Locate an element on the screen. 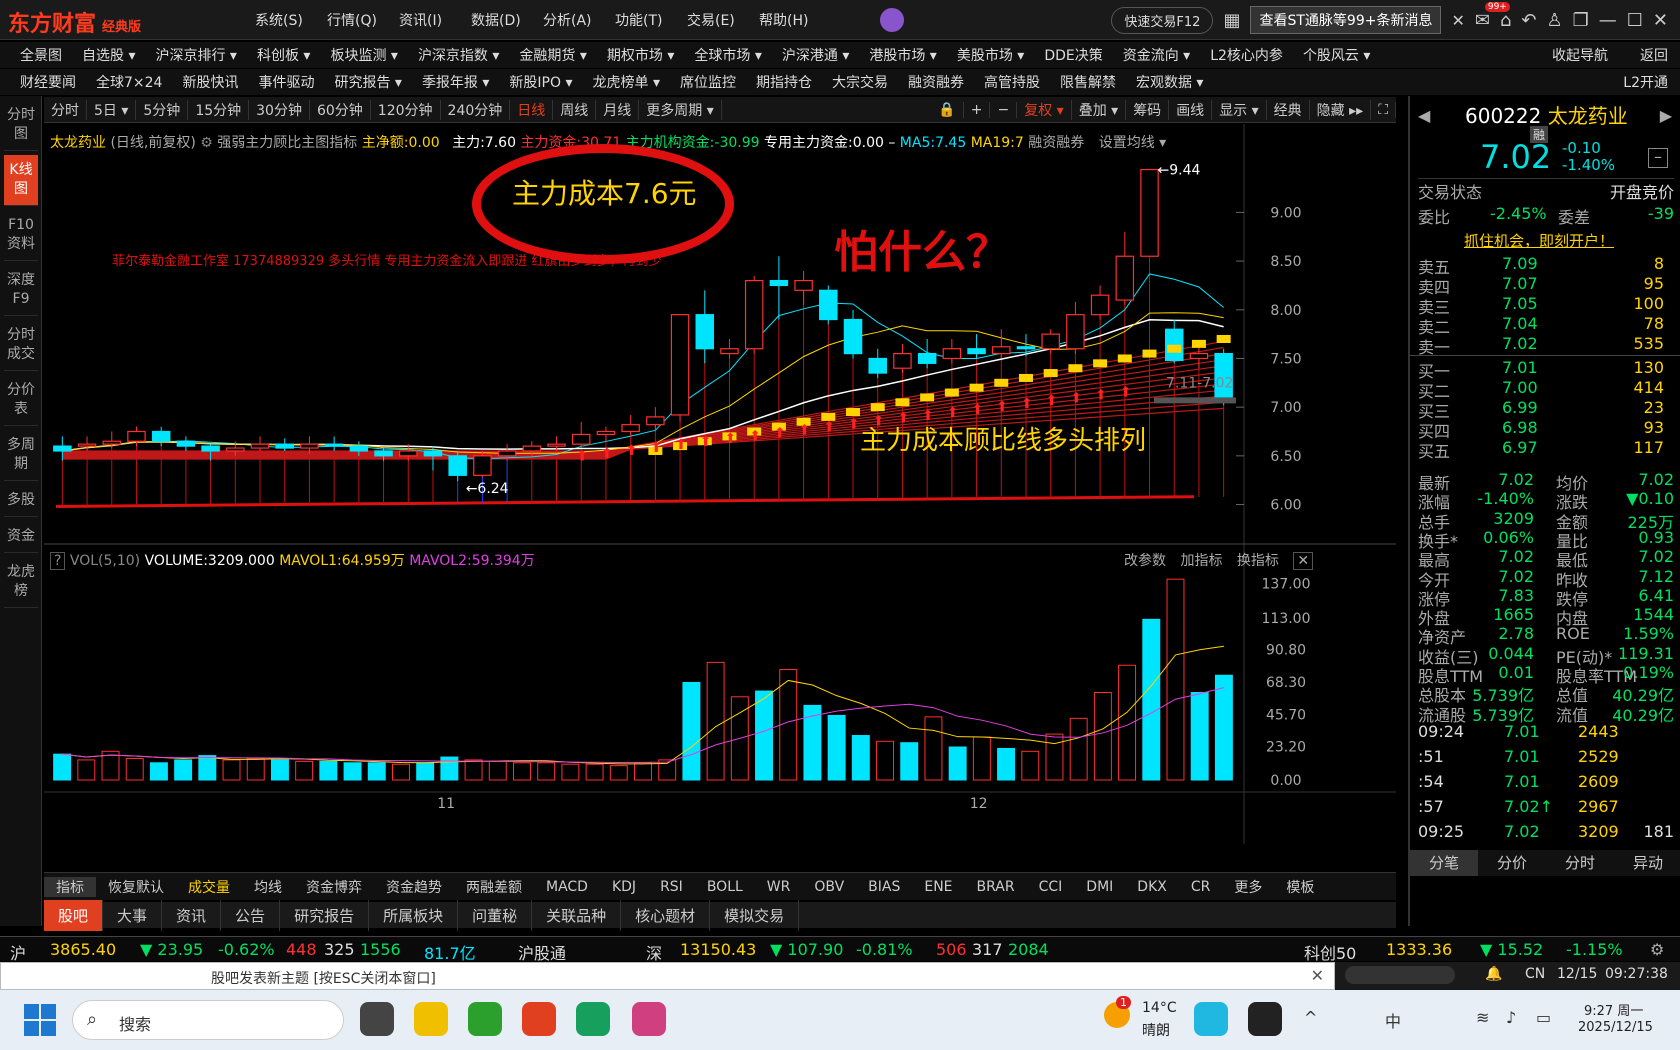  nav2-item: 期指持仓 is located at coordinates (784, 82).